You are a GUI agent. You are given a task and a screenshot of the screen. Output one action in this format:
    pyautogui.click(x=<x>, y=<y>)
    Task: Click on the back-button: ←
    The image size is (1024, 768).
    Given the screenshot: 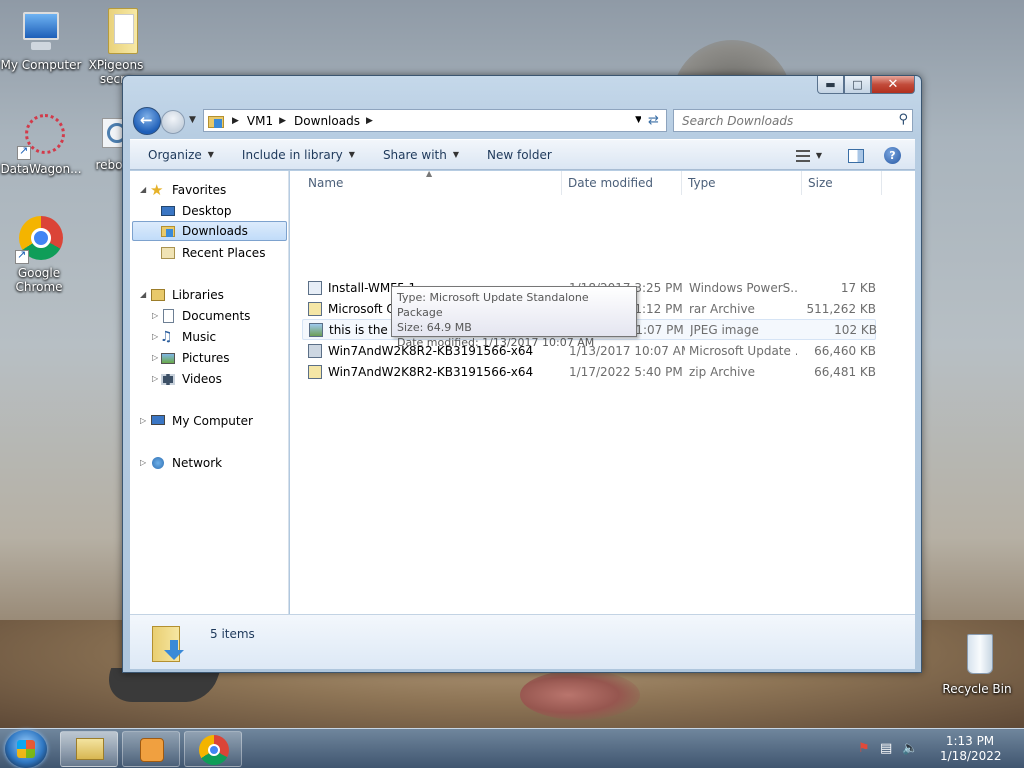 What is the action you would take?
    pyautogui.click(x=147, y=121)
    